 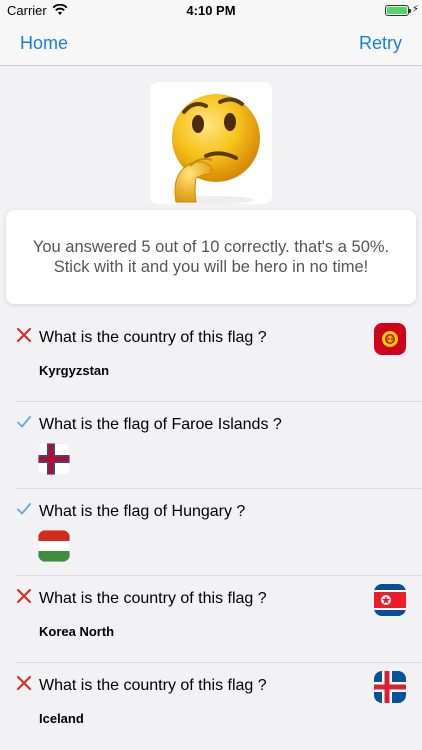 I want to click on battery-icon, so click(x=398, y=10).